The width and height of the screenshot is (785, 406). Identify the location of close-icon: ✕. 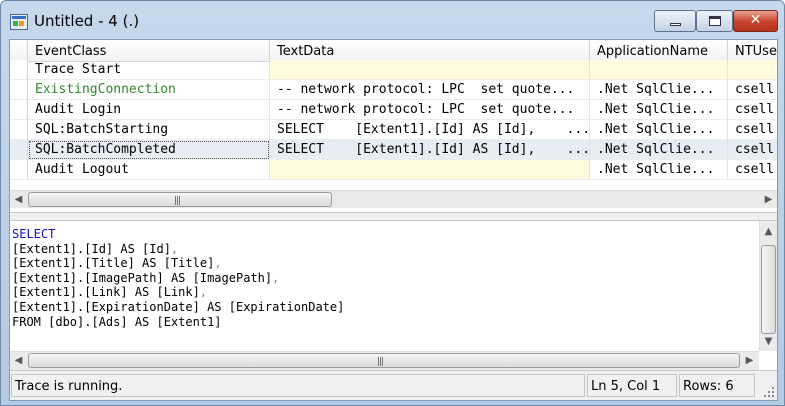
(755, 20).